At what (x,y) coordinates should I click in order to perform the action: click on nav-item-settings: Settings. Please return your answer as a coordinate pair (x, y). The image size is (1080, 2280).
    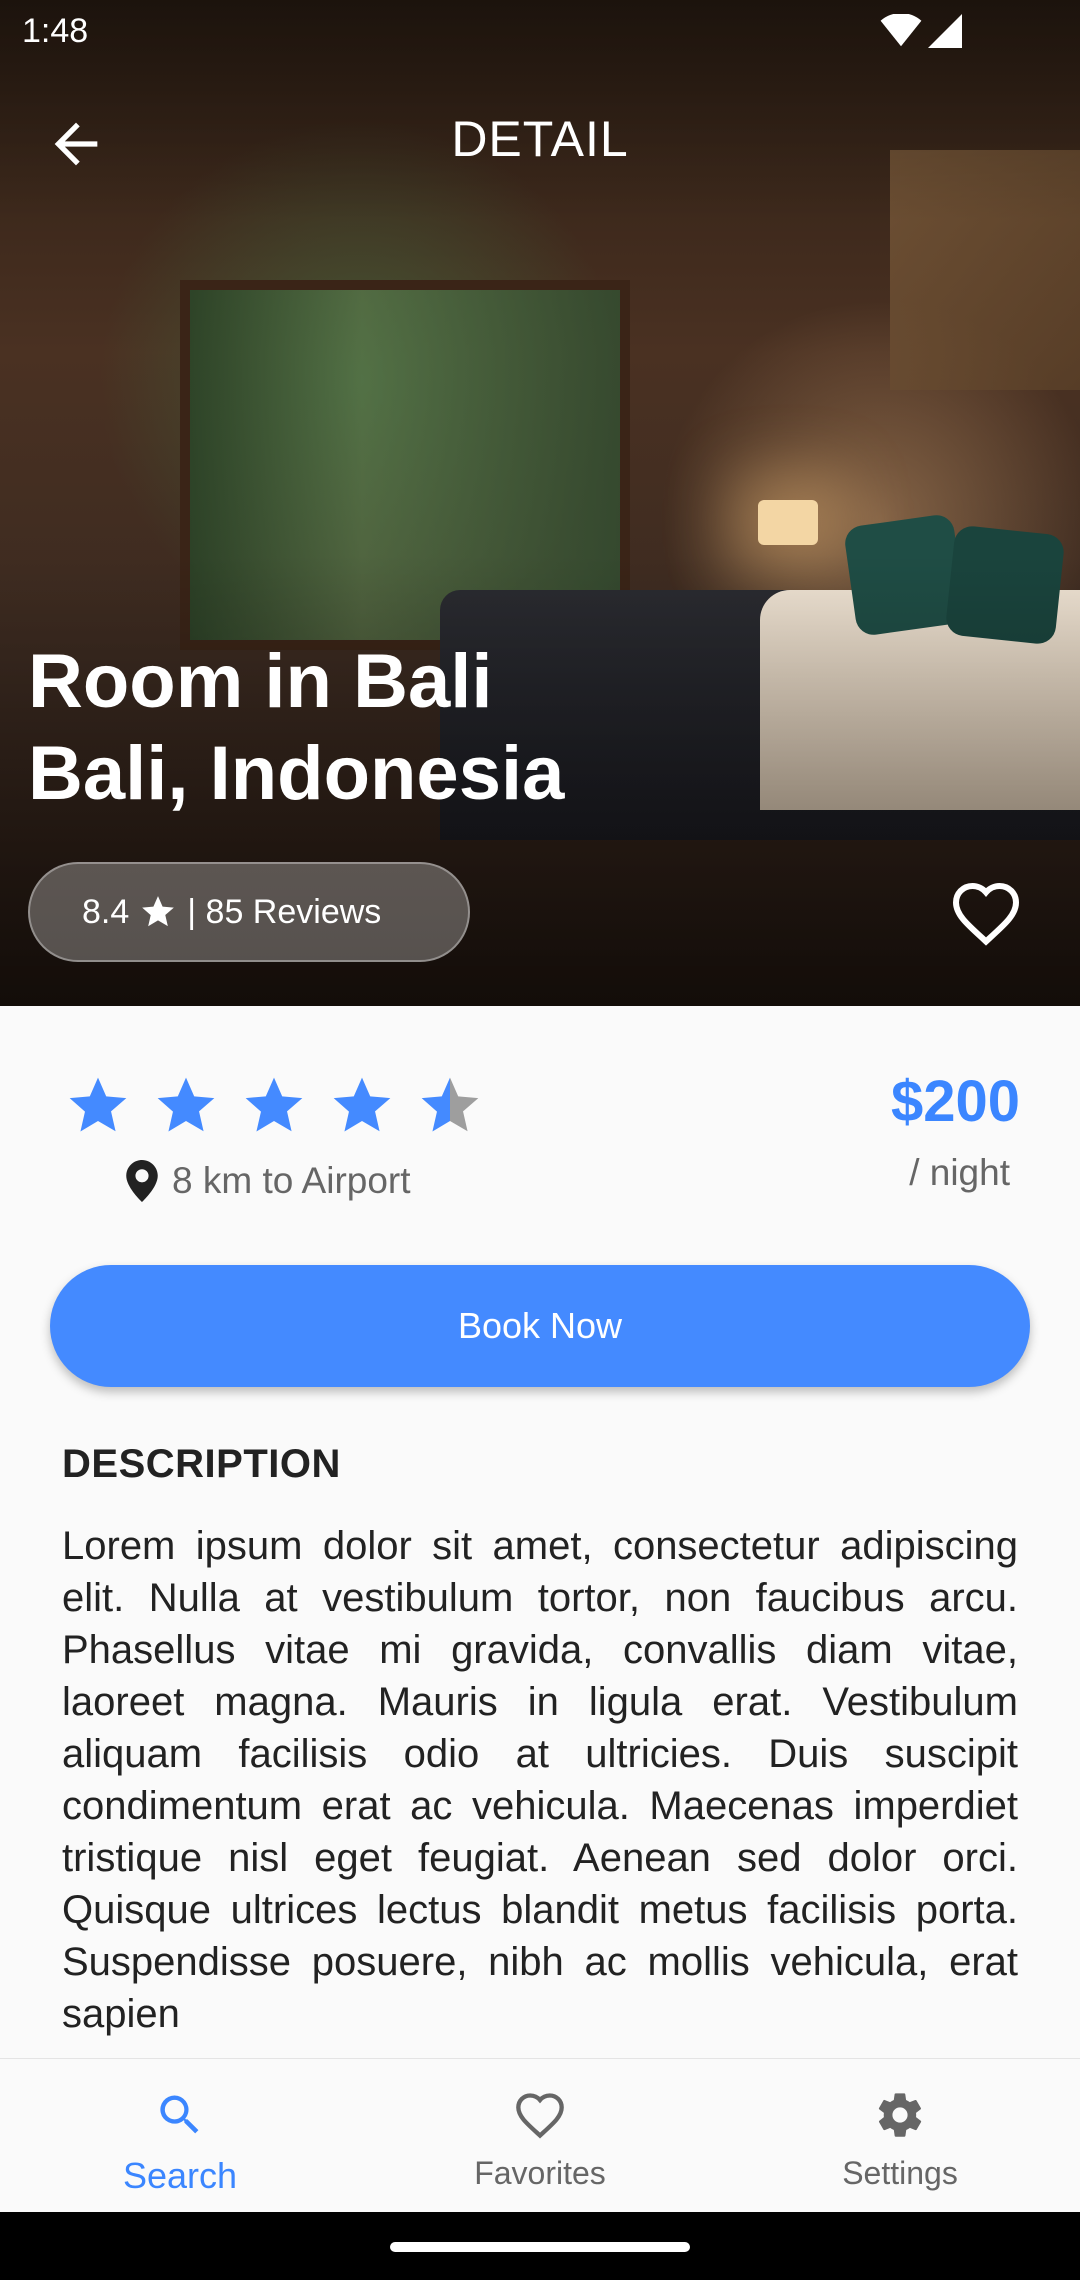
    Looking at the image, I should click on (900, 2136).